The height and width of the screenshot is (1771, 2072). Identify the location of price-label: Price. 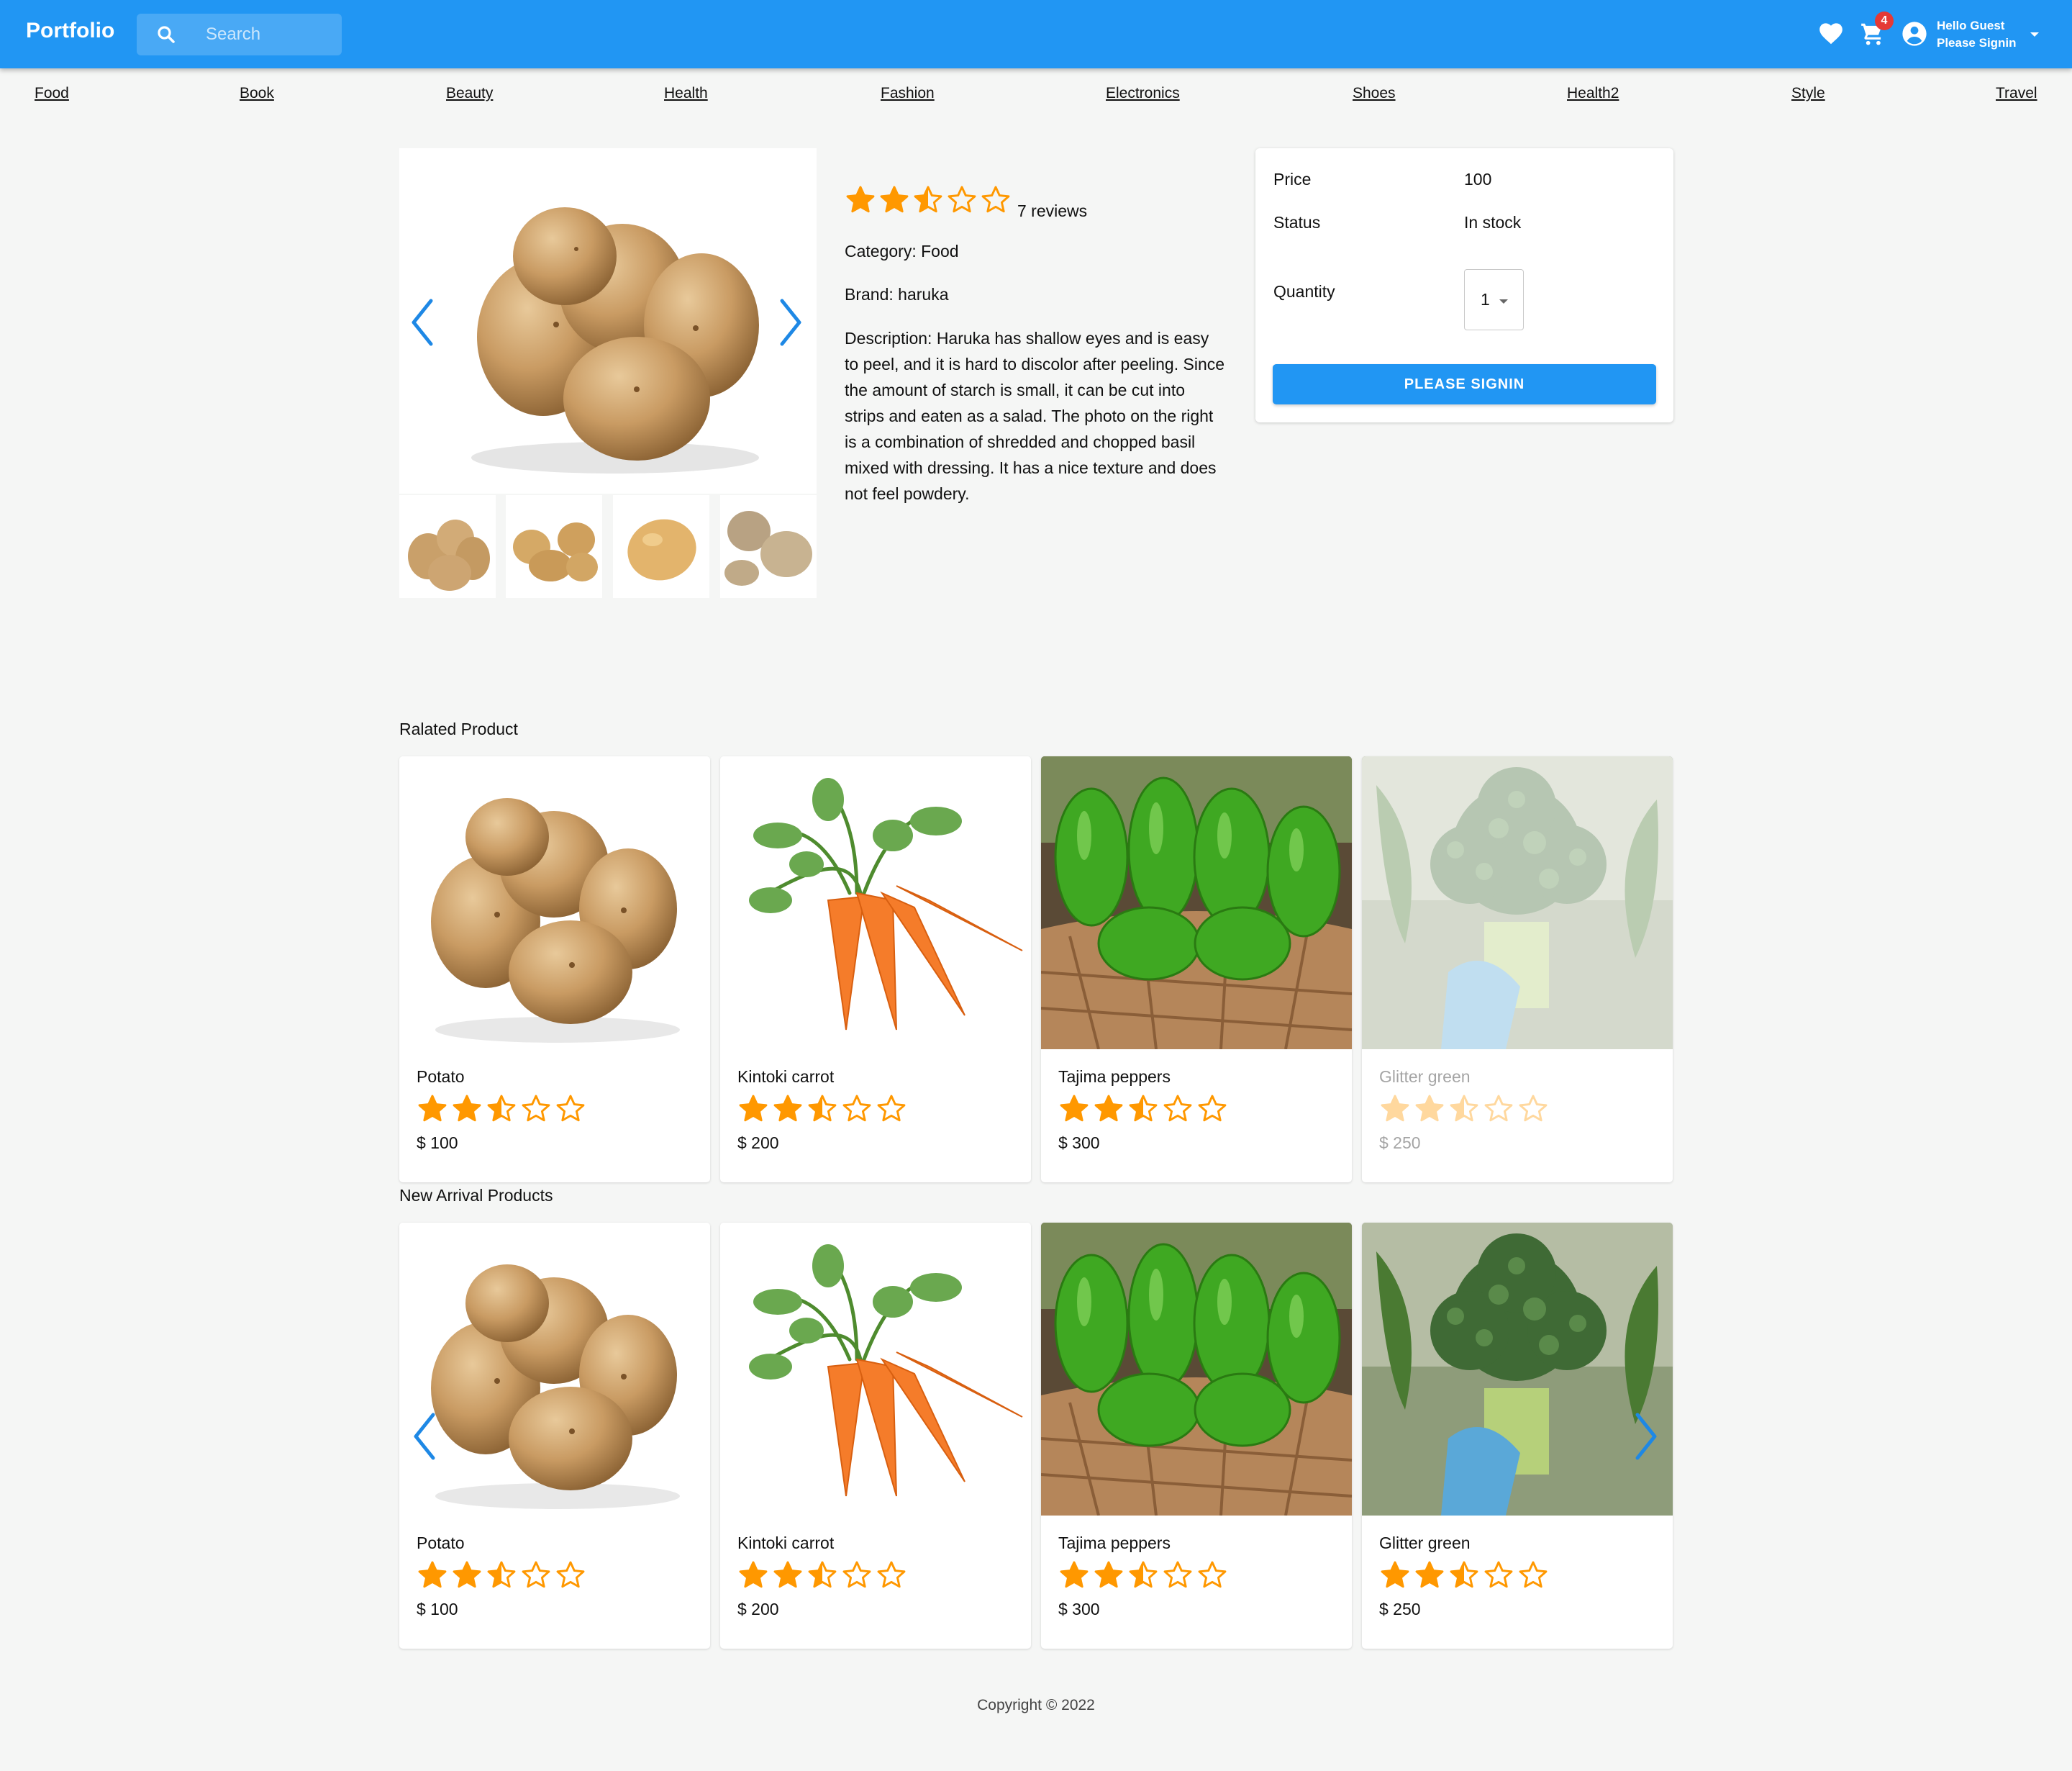
(1292, 179).